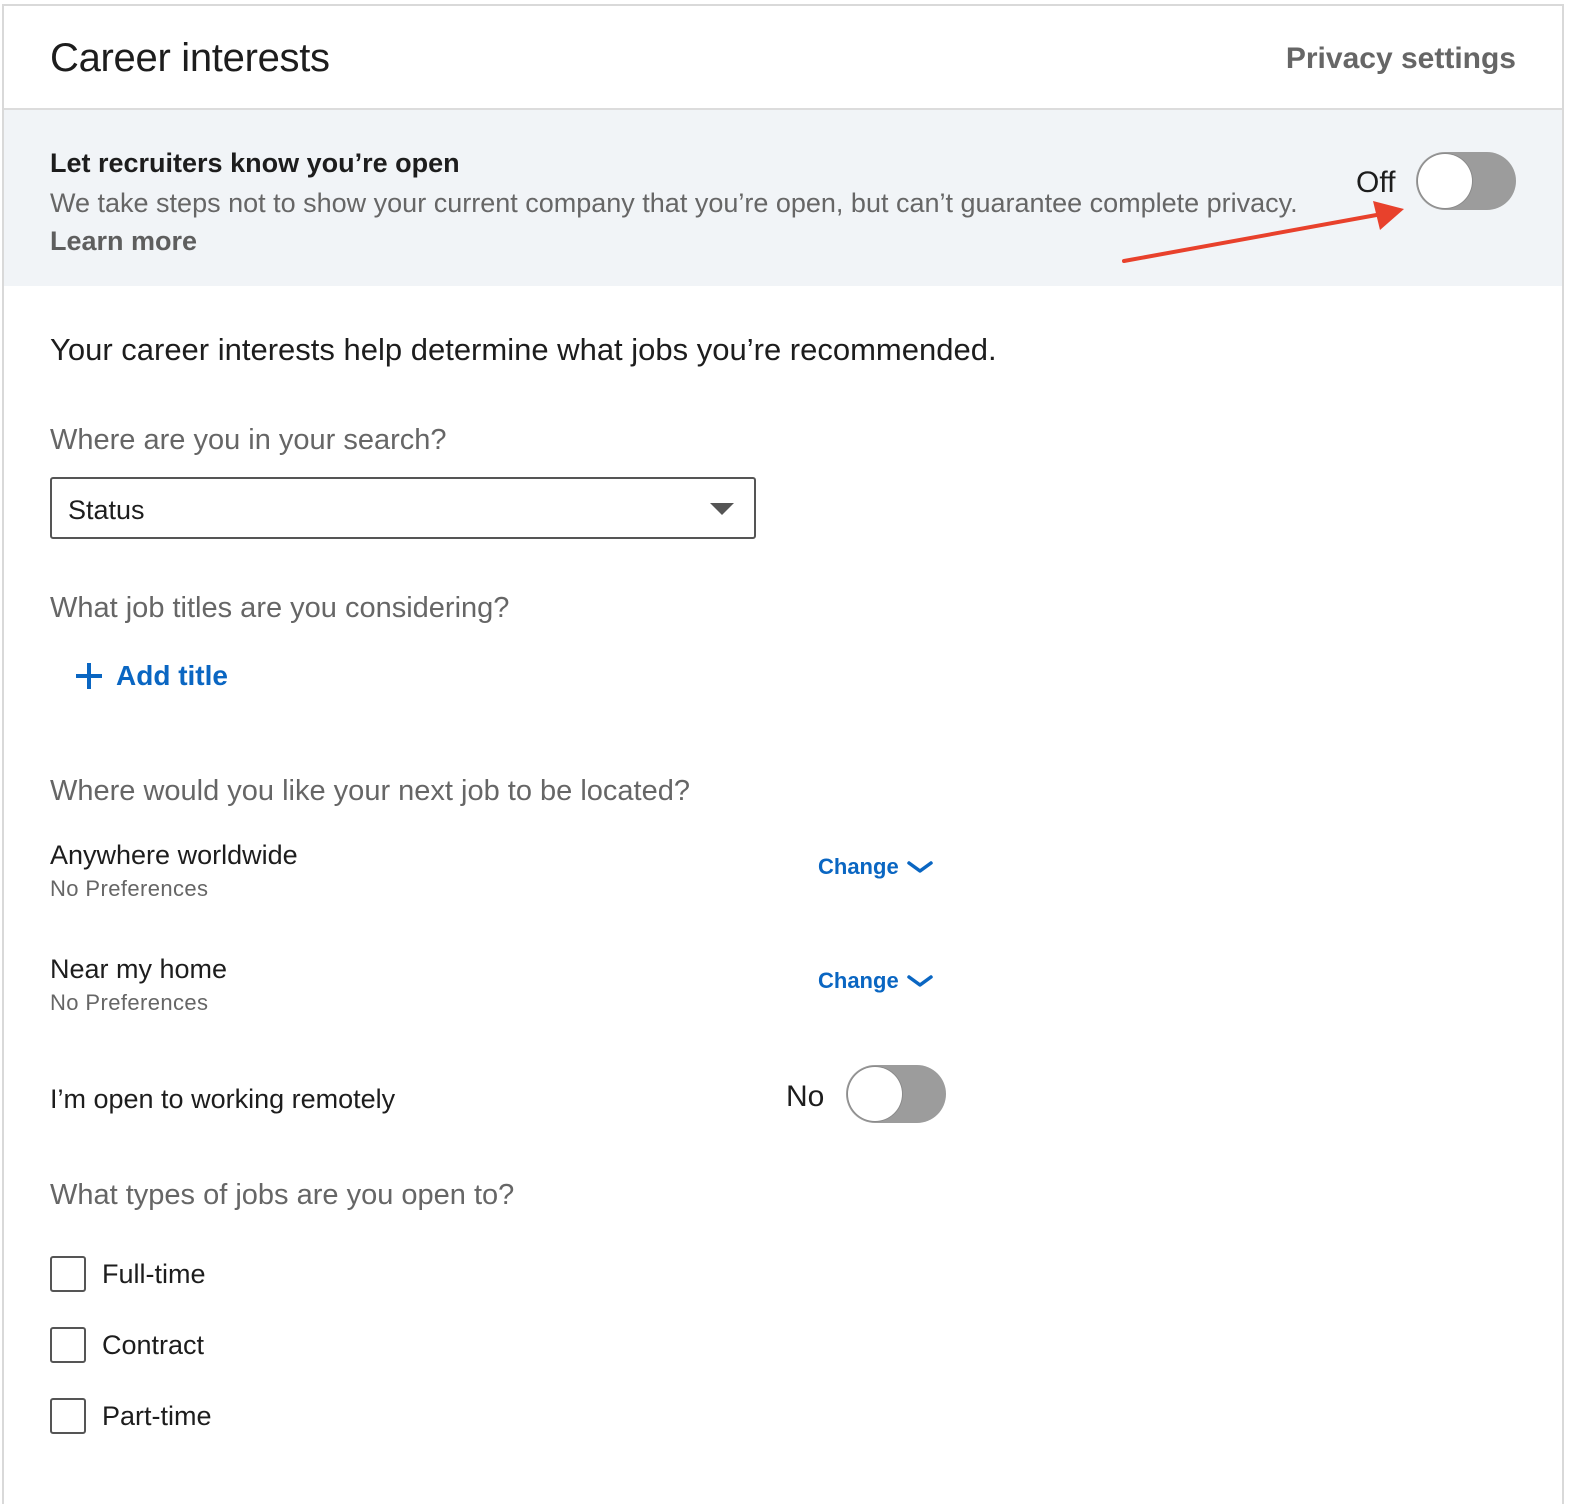  Describe the element at coordinates (1263, 232) in the screenshot. I see `annotation-arrow-icon` at that location.